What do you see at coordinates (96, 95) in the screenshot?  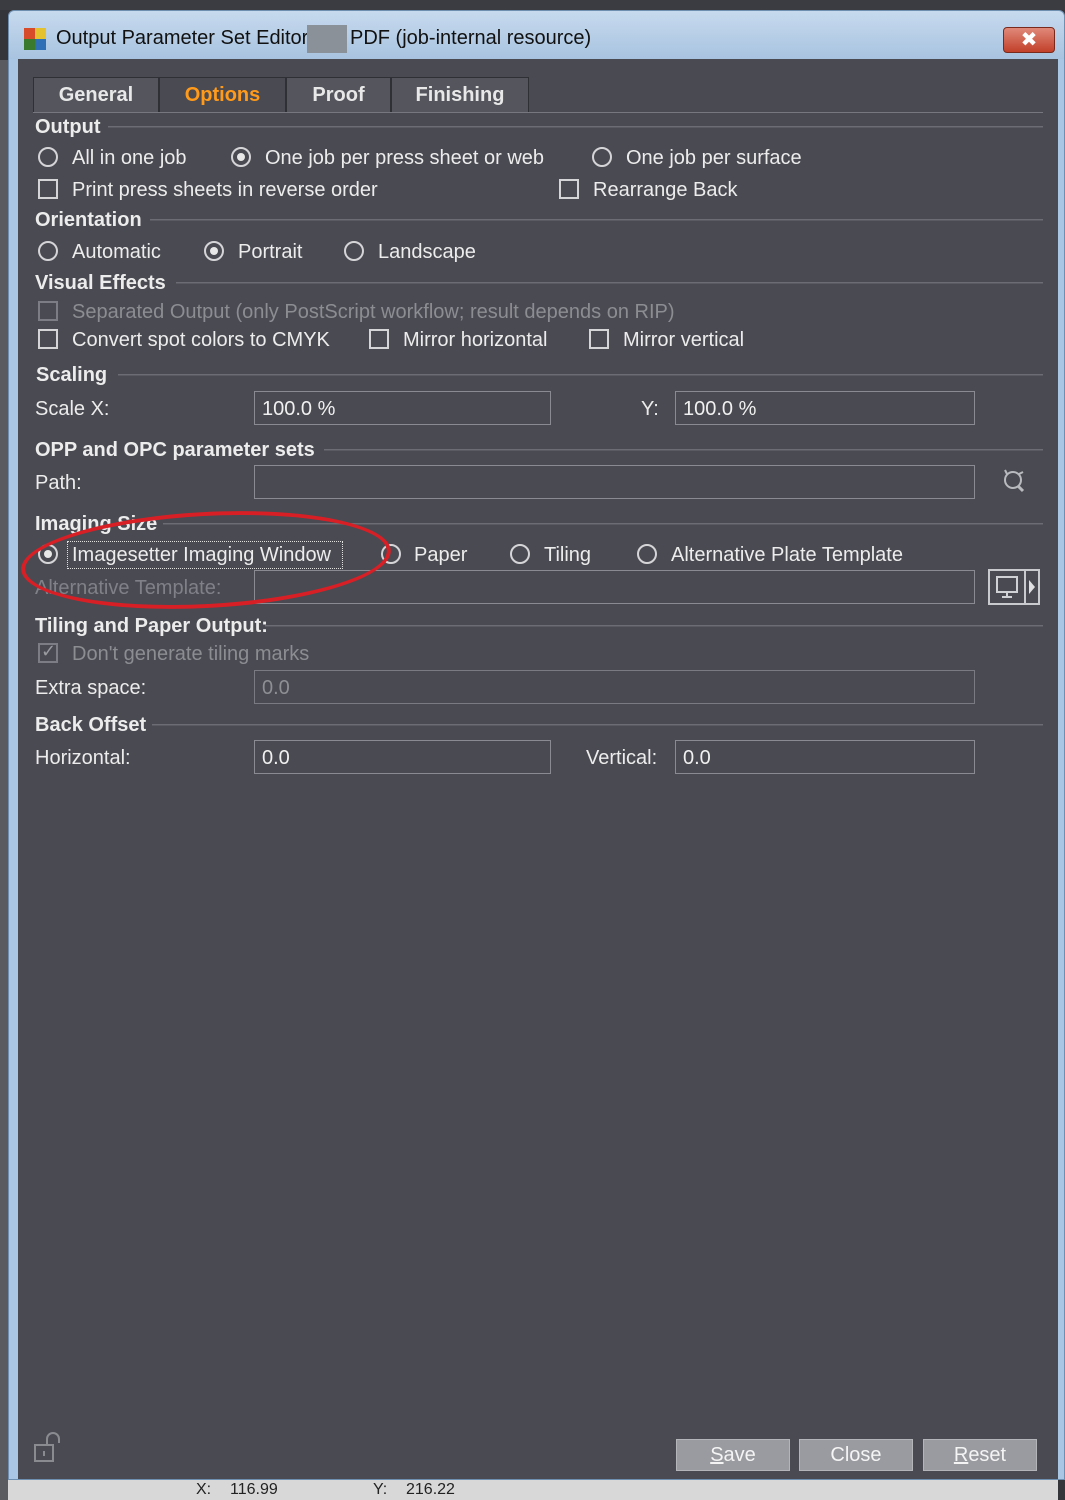 I see `tab-general: General` at bounding box center [96, 95].